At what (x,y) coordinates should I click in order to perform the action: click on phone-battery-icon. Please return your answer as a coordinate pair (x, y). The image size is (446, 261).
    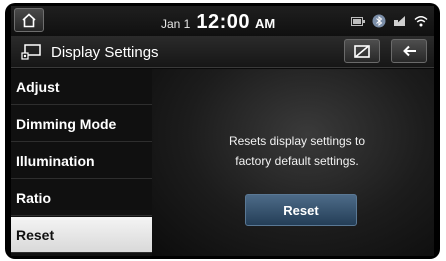
    Looking at the image, I should click on (358, 21).